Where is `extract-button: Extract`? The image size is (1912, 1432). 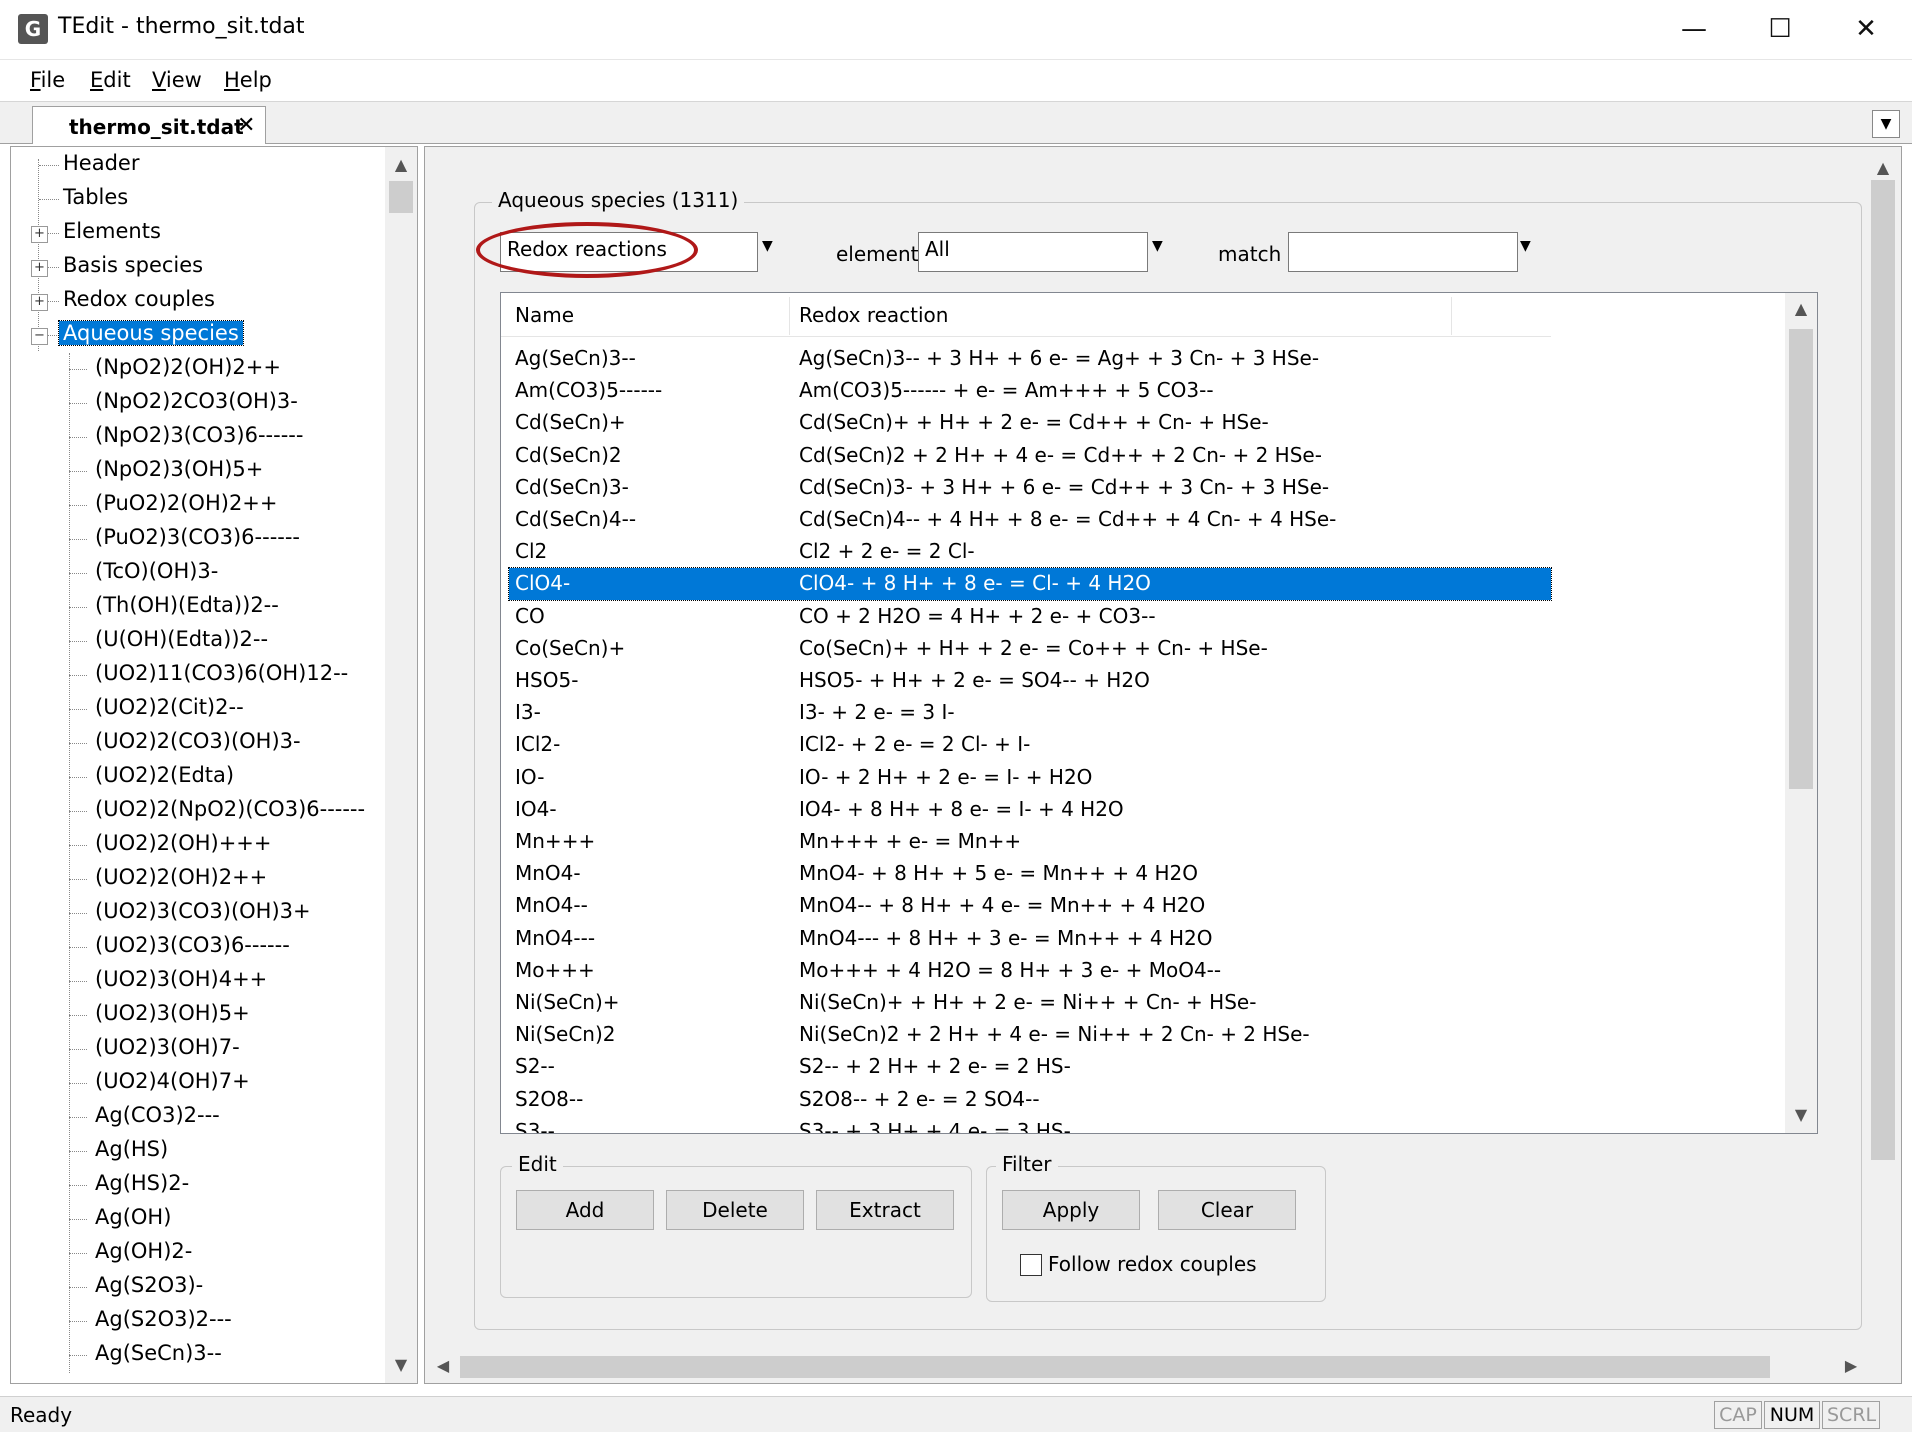
extract-button: Extract is located at coordinates (885, 1210).